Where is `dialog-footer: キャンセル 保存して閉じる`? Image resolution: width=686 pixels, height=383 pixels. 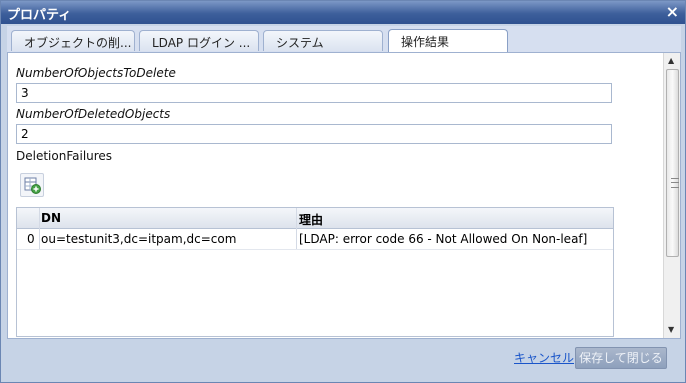 dialog-footer: キャンセル 保存して閉じる is located at coordinates (343, 361).